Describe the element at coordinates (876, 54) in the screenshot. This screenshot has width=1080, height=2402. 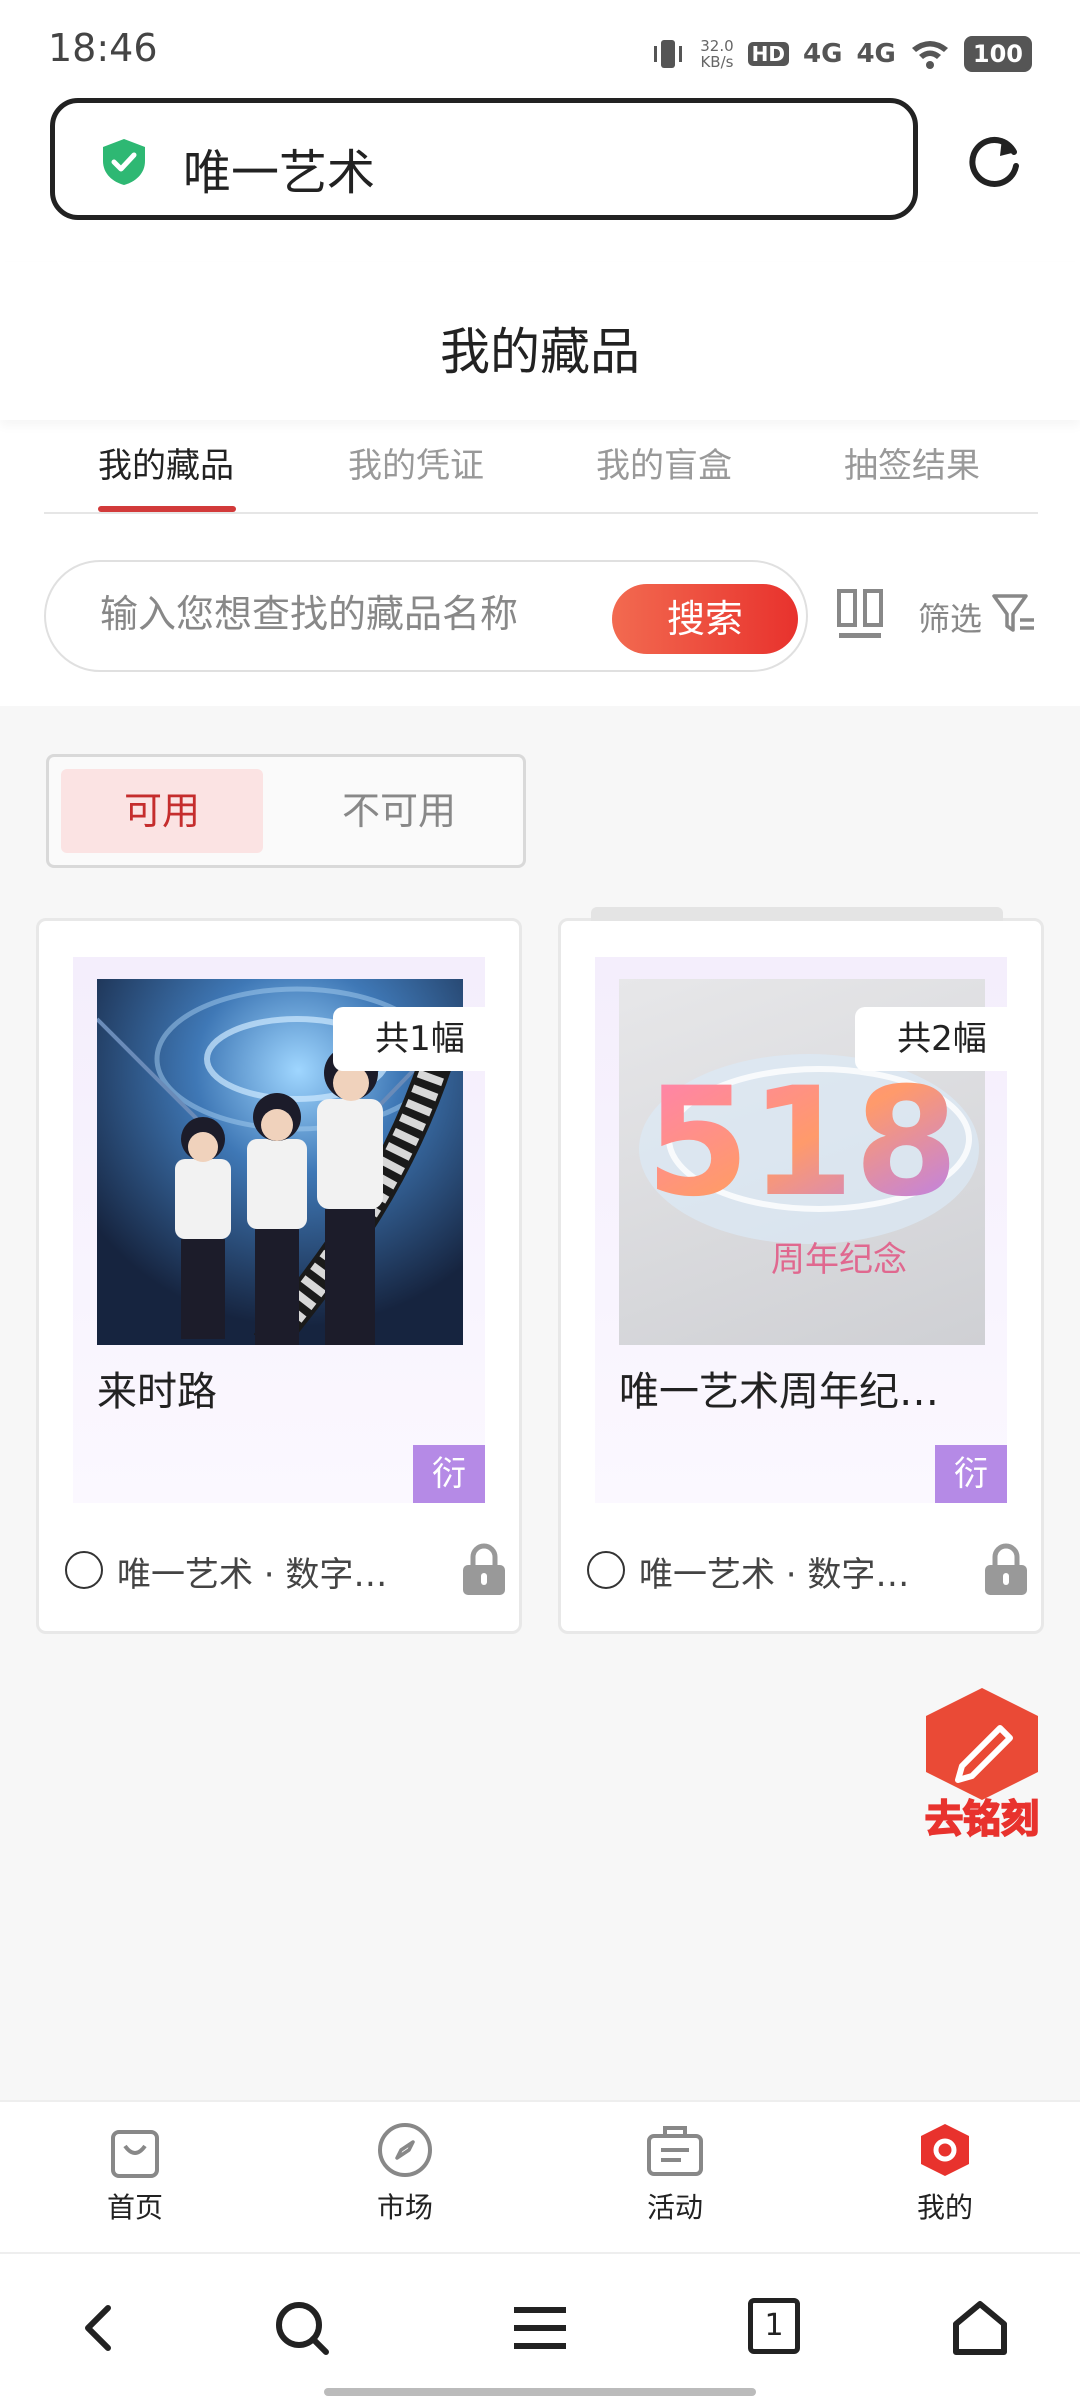
I see `signal-4g-2: 4G` at that location.